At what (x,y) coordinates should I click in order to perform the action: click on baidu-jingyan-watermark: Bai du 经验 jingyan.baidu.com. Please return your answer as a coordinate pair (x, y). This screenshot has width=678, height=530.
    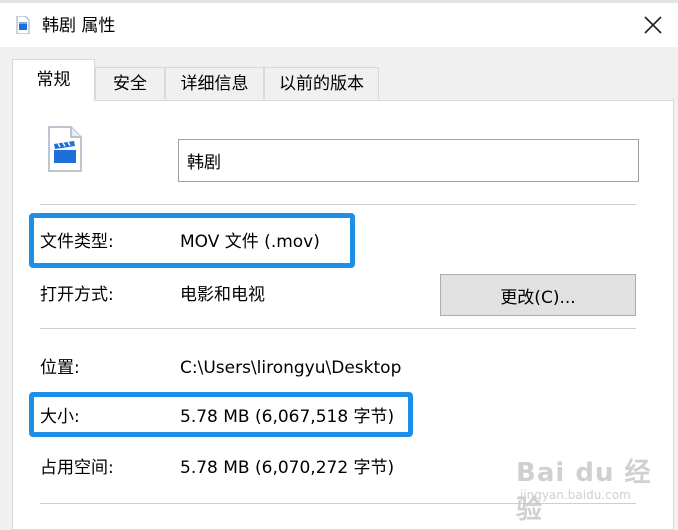
    Looking at the image, I should click on (591, 485).